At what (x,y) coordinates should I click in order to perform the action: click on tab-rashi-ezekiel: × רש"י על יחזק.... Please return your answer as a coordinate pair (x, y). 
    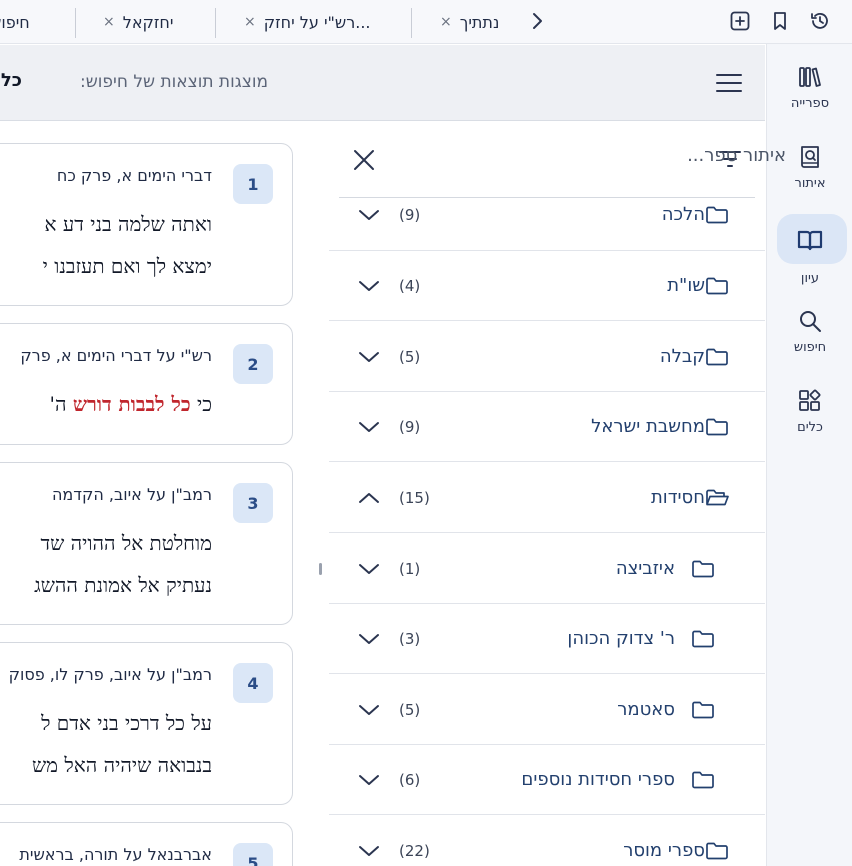
    Looking at the image, I should click on (307, 22).